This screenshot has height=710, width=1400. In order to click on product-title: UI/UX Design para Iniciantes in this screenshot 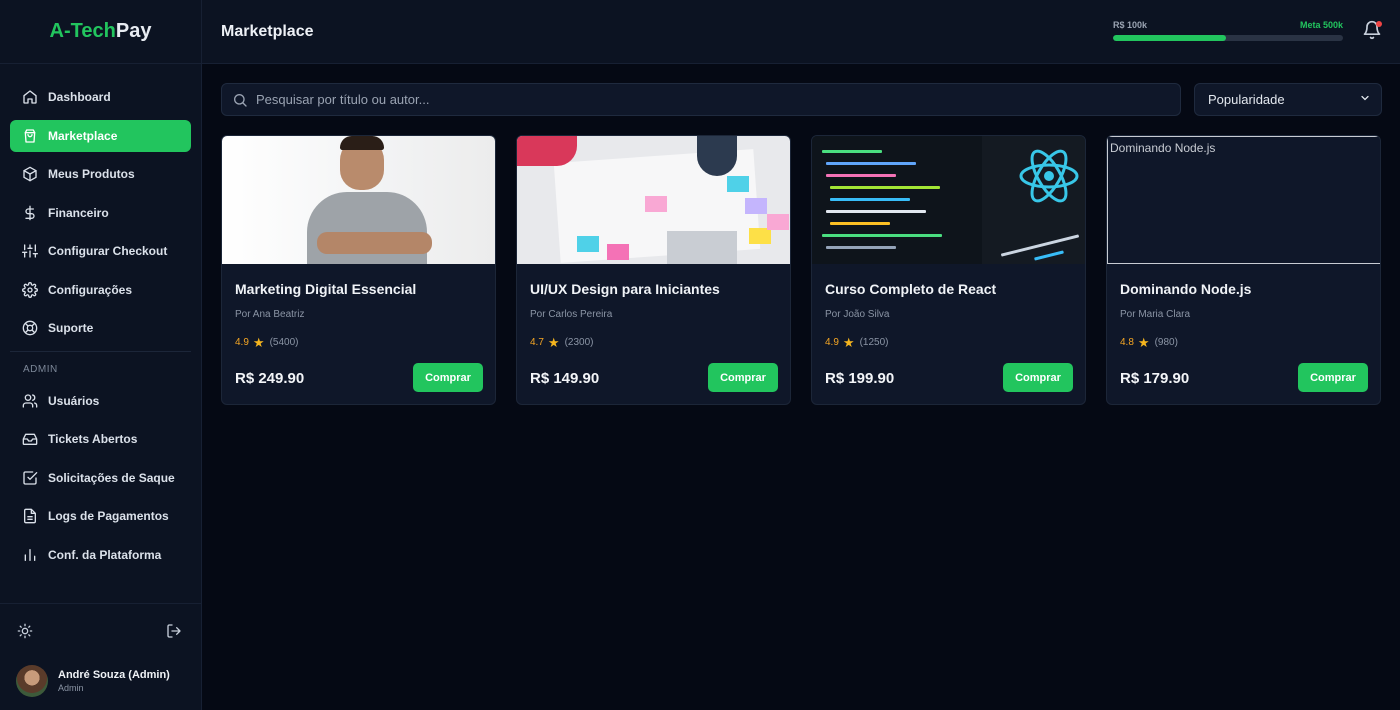, I will do `click(625, 289)`.